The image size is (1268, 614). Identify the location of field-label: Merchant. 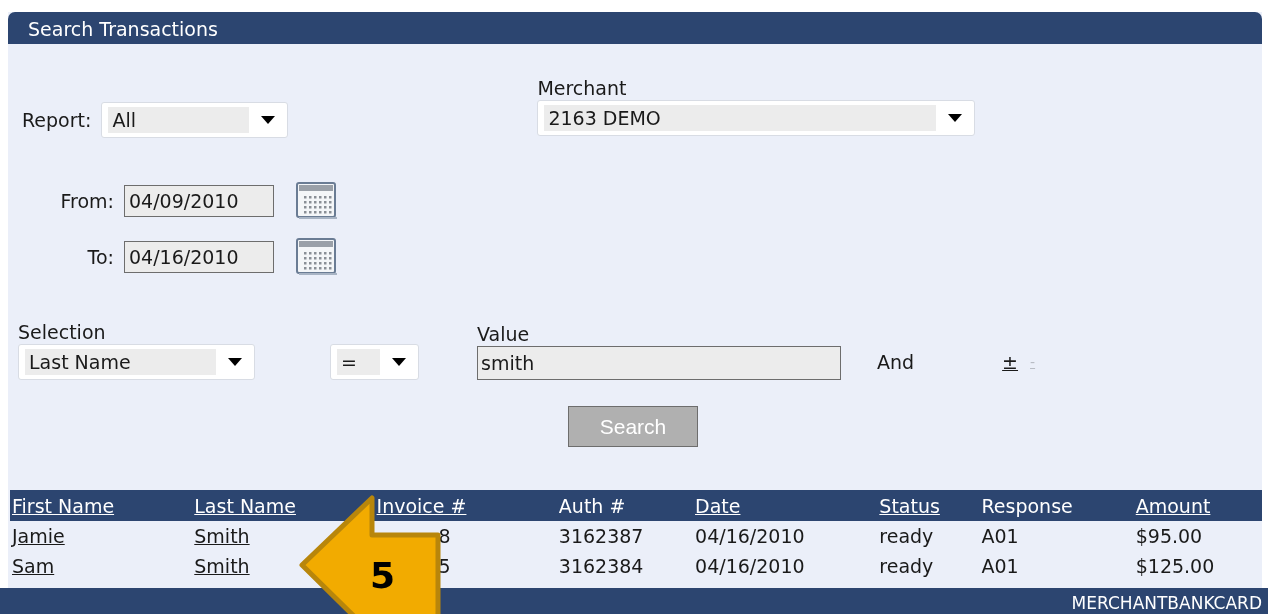
(582, 88).